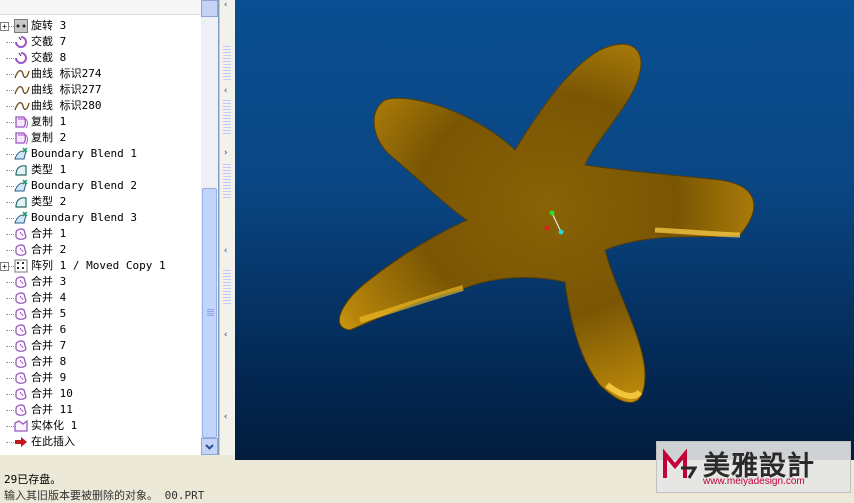  I want to click on surface-type-icon, so click(21, 170).